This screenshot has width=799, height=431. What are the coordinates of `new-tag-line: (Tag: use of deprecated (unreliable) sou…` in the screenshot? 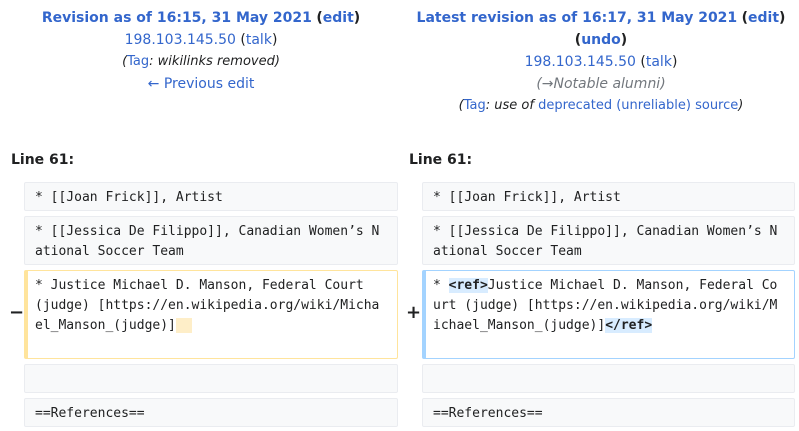 It's located at (601, 105).